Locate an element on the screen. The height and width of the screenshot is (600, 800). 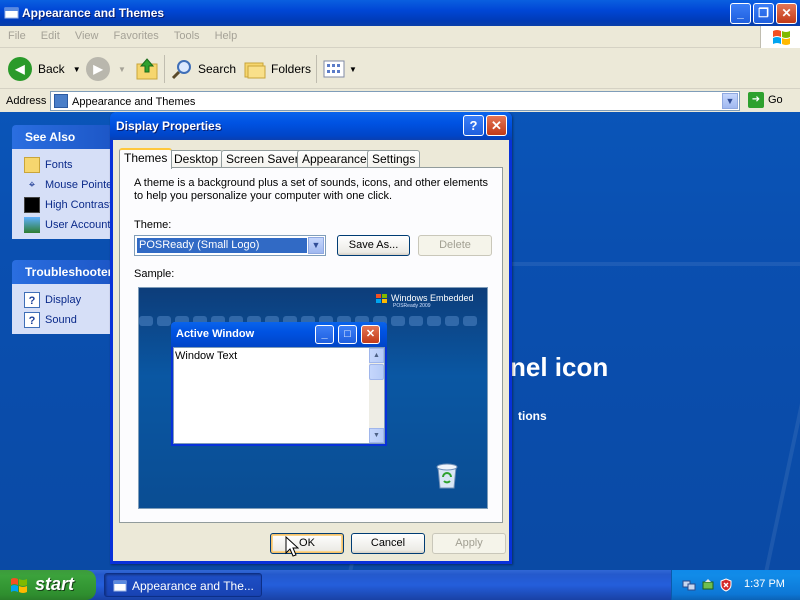
menu-tools: Tools is located at coordinates (187, 34).